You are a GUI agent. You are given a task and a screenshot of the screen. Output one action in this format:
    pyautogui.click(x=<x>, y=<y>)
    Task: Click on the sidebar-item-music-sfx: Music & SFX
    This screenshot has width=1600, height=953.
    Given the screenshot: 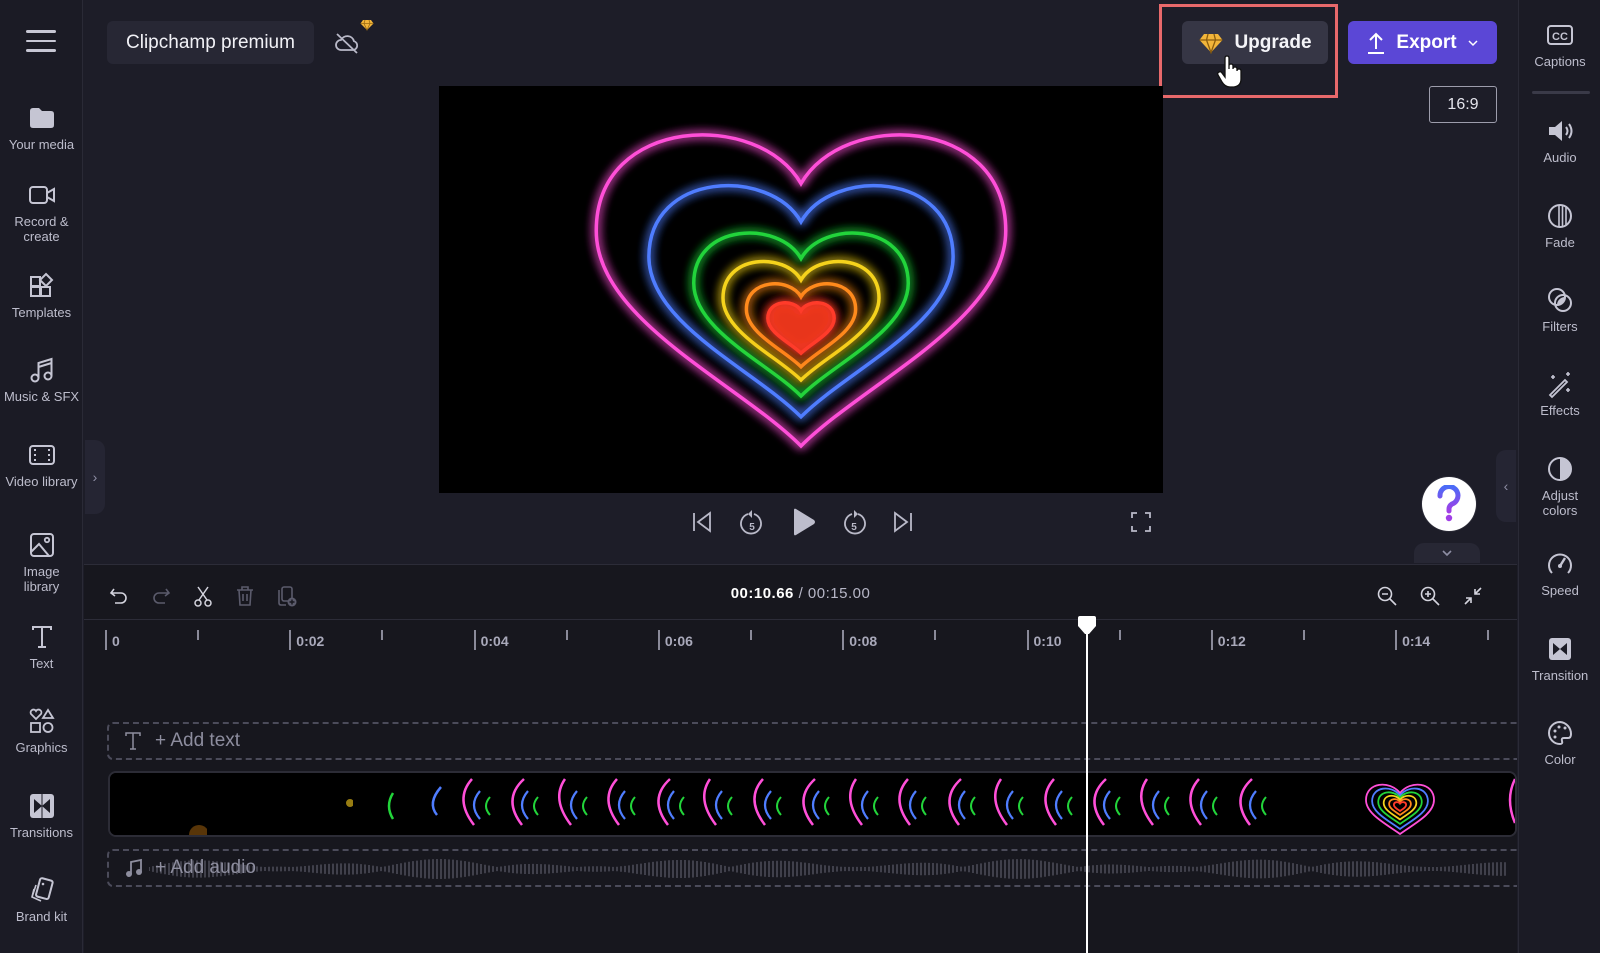 What is the action you would take?
    pyautogui.click(x=41, y=379)
    